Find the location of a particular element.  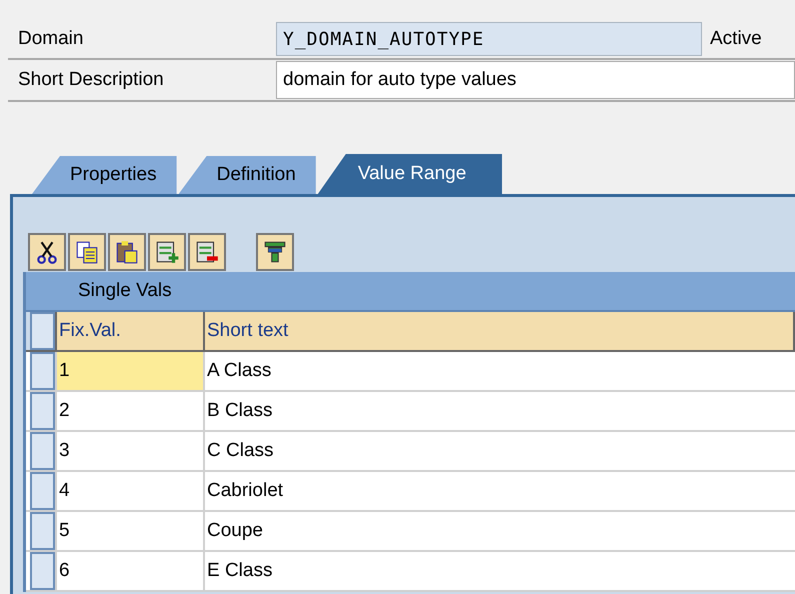

filter-button is located at coordinates (275, 252).